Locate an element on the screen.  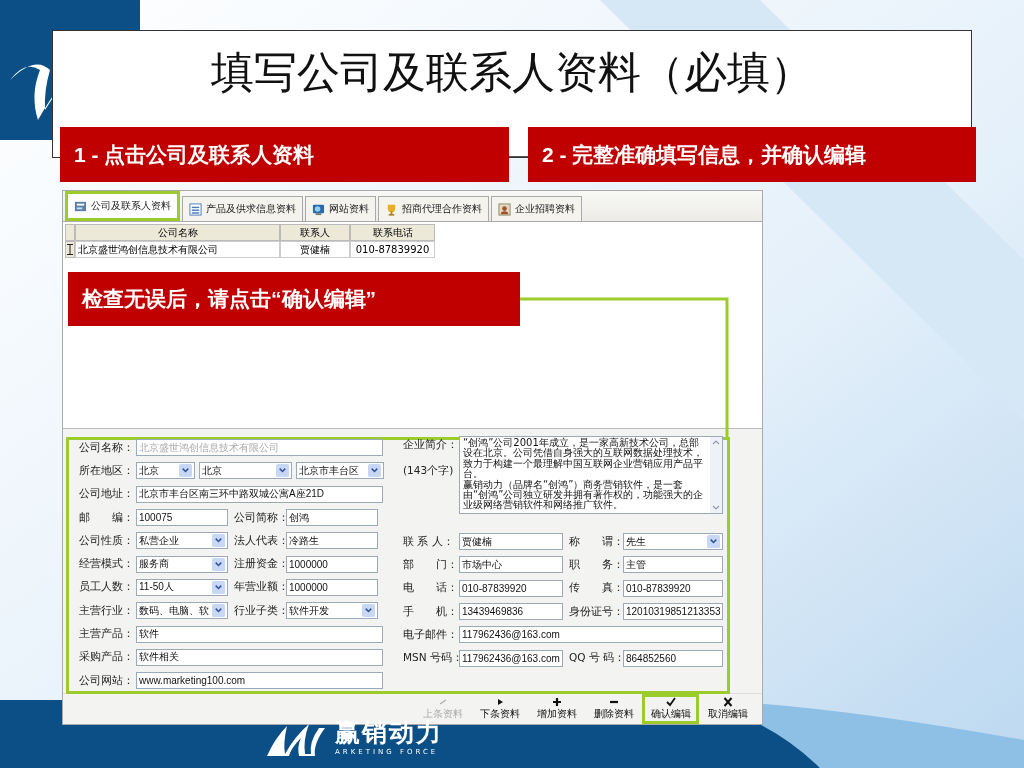
field-label: 职 务： is located at coordinates (595, 564).